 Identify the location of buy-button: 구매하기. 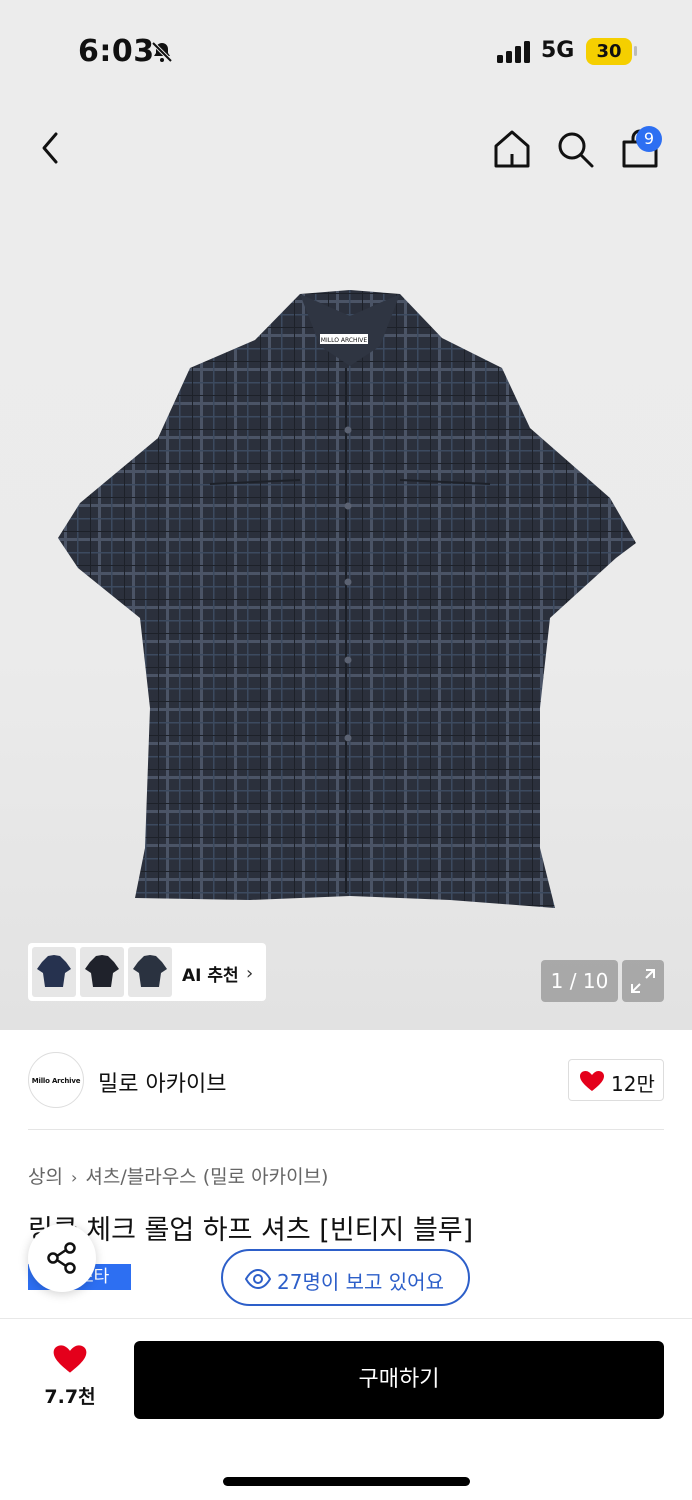
(399, 1380).